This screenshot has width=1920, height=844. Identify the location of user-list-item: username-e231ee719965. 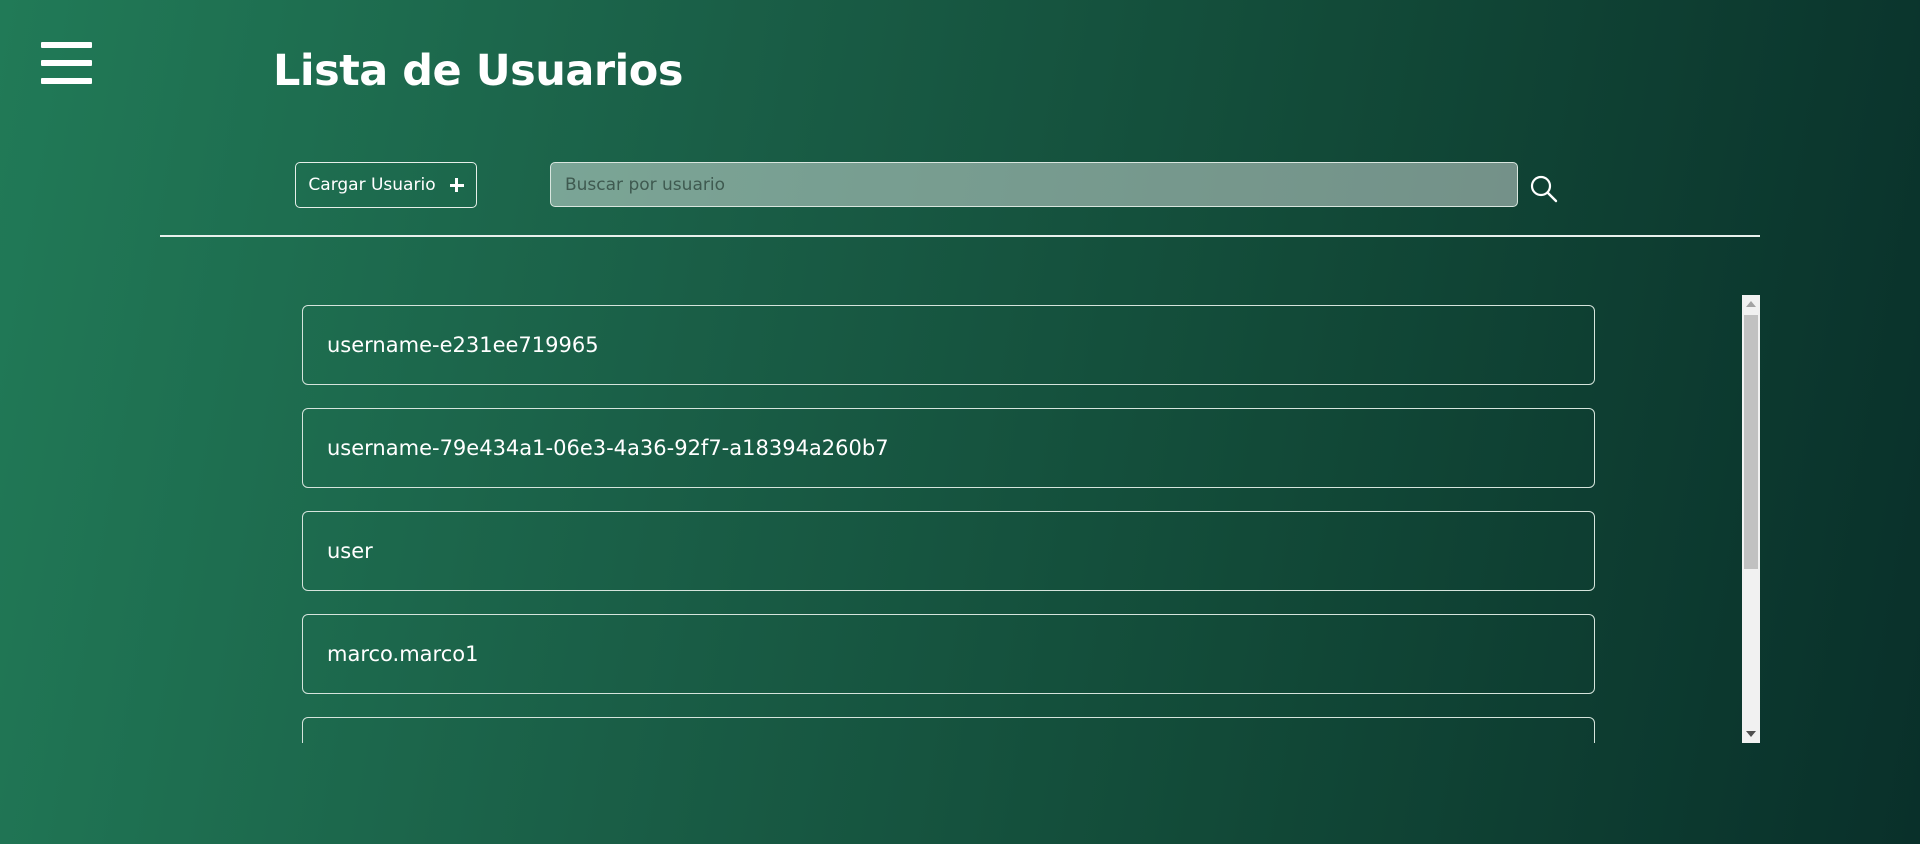
(948, 345).